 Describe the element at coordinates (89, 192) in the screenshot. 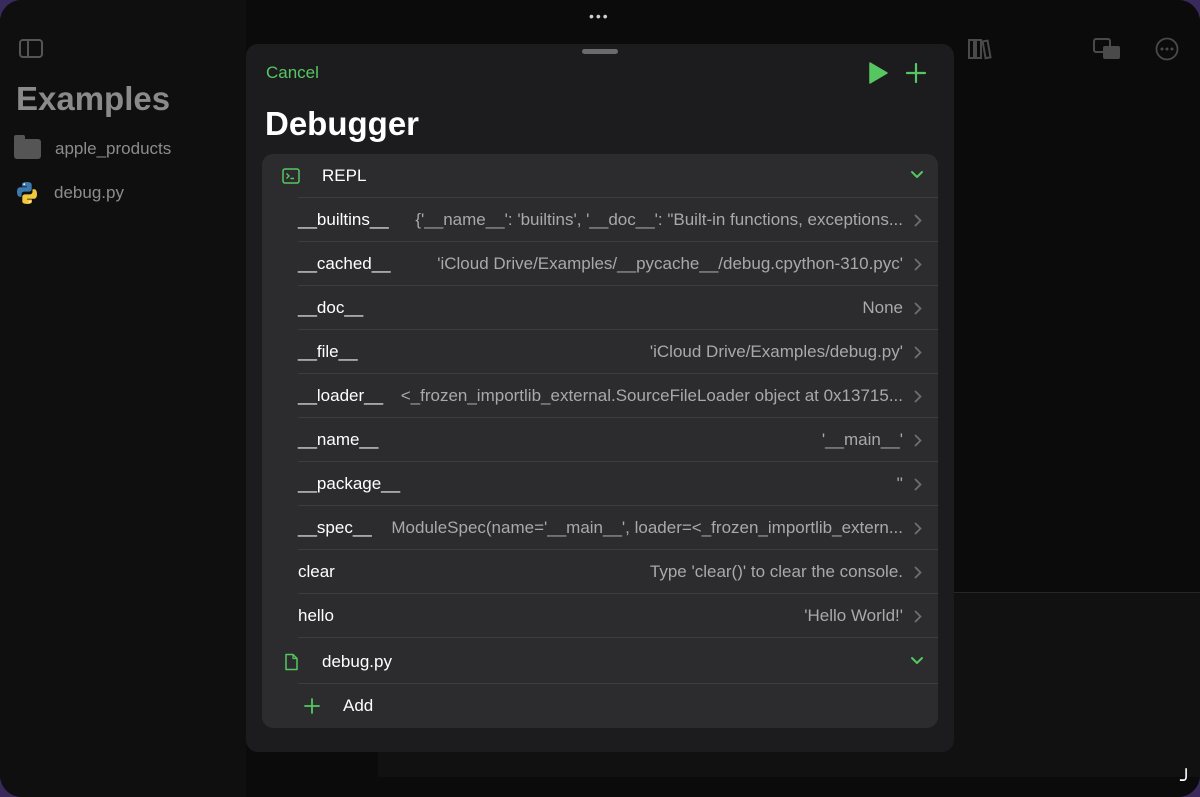

I see `sidebar-item-label: debug.py` at that location.